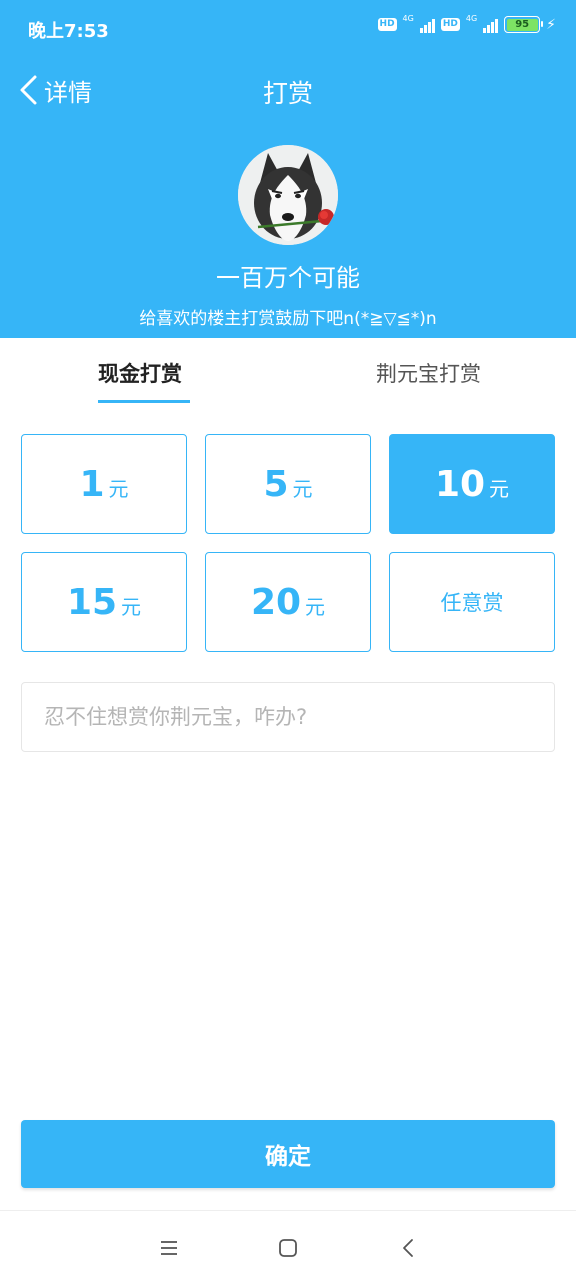  I want to click on amount-option-20: 20 元, so click(288, 602).